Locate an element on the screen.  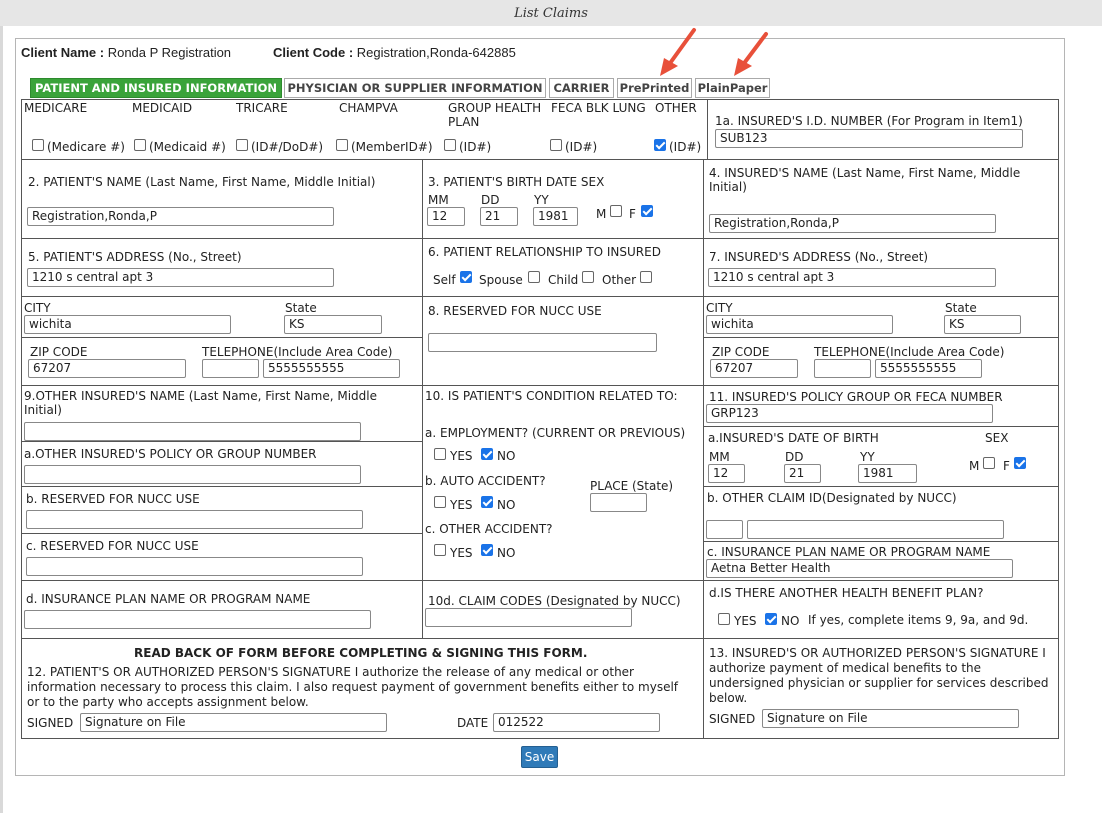
item11-dd-label: DD is located at coordinates (794, 457).